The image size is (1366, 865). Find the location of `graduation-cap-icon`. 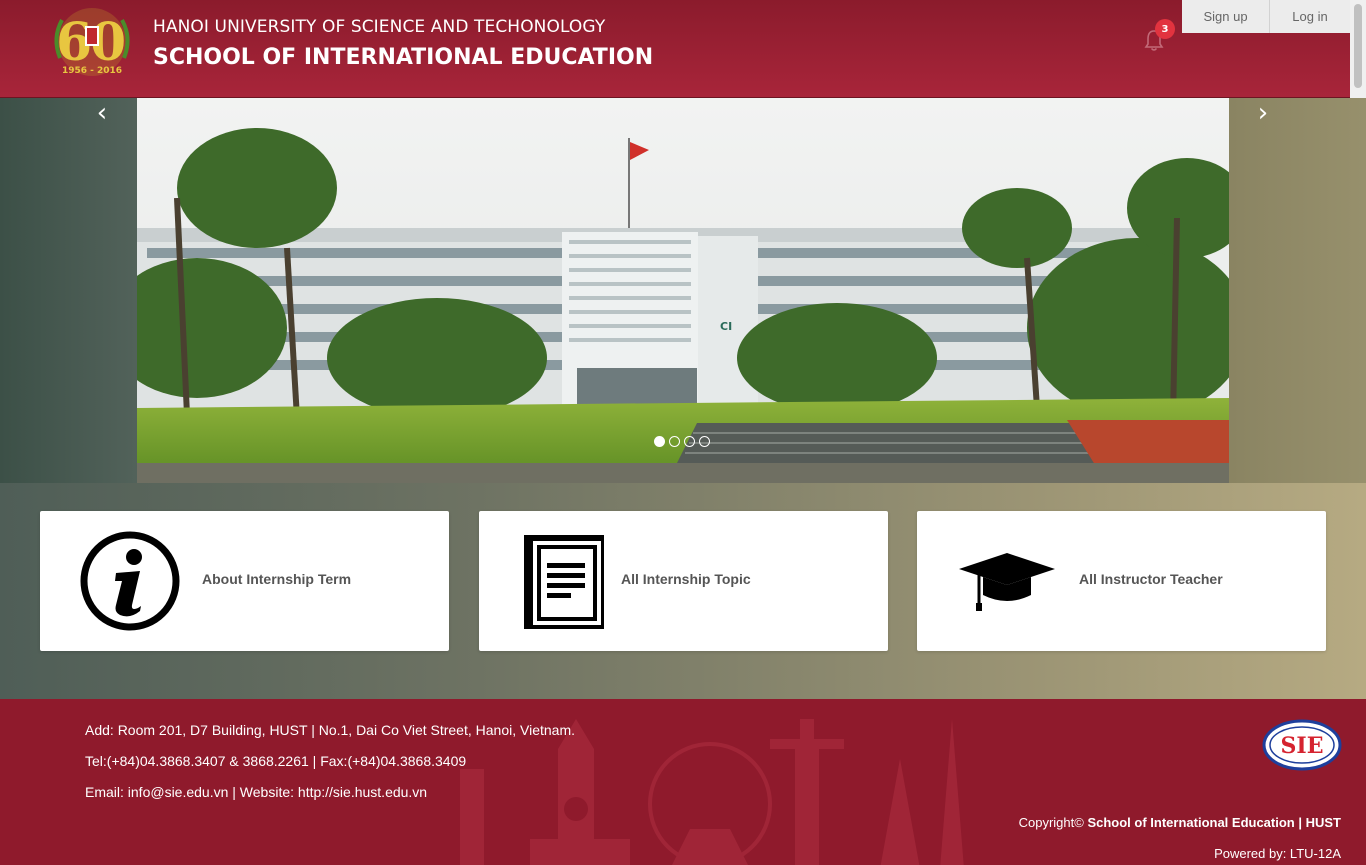

graduation-cap-icon is located at coordinates (1007, 582).